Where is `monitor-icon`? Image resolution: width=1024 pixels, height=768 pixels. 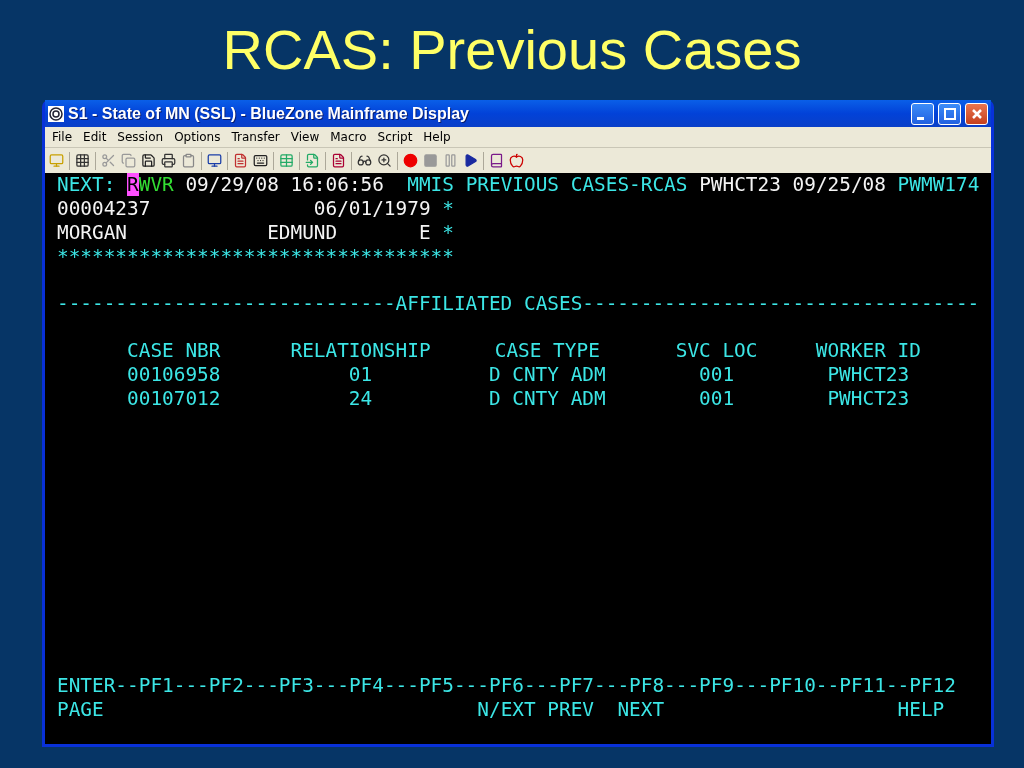 monitor-icon is located at coordinates (214, 160).